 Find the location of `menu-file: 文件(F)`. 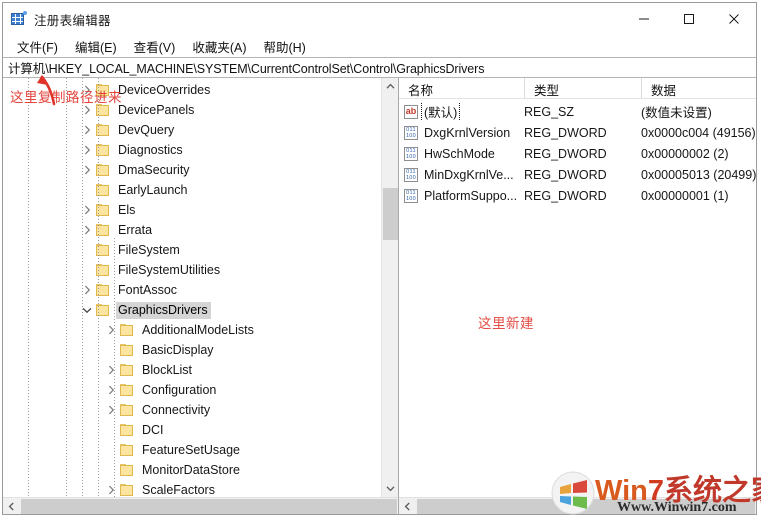

menu-file: 文件(F) is located at coordinates (38, 46).